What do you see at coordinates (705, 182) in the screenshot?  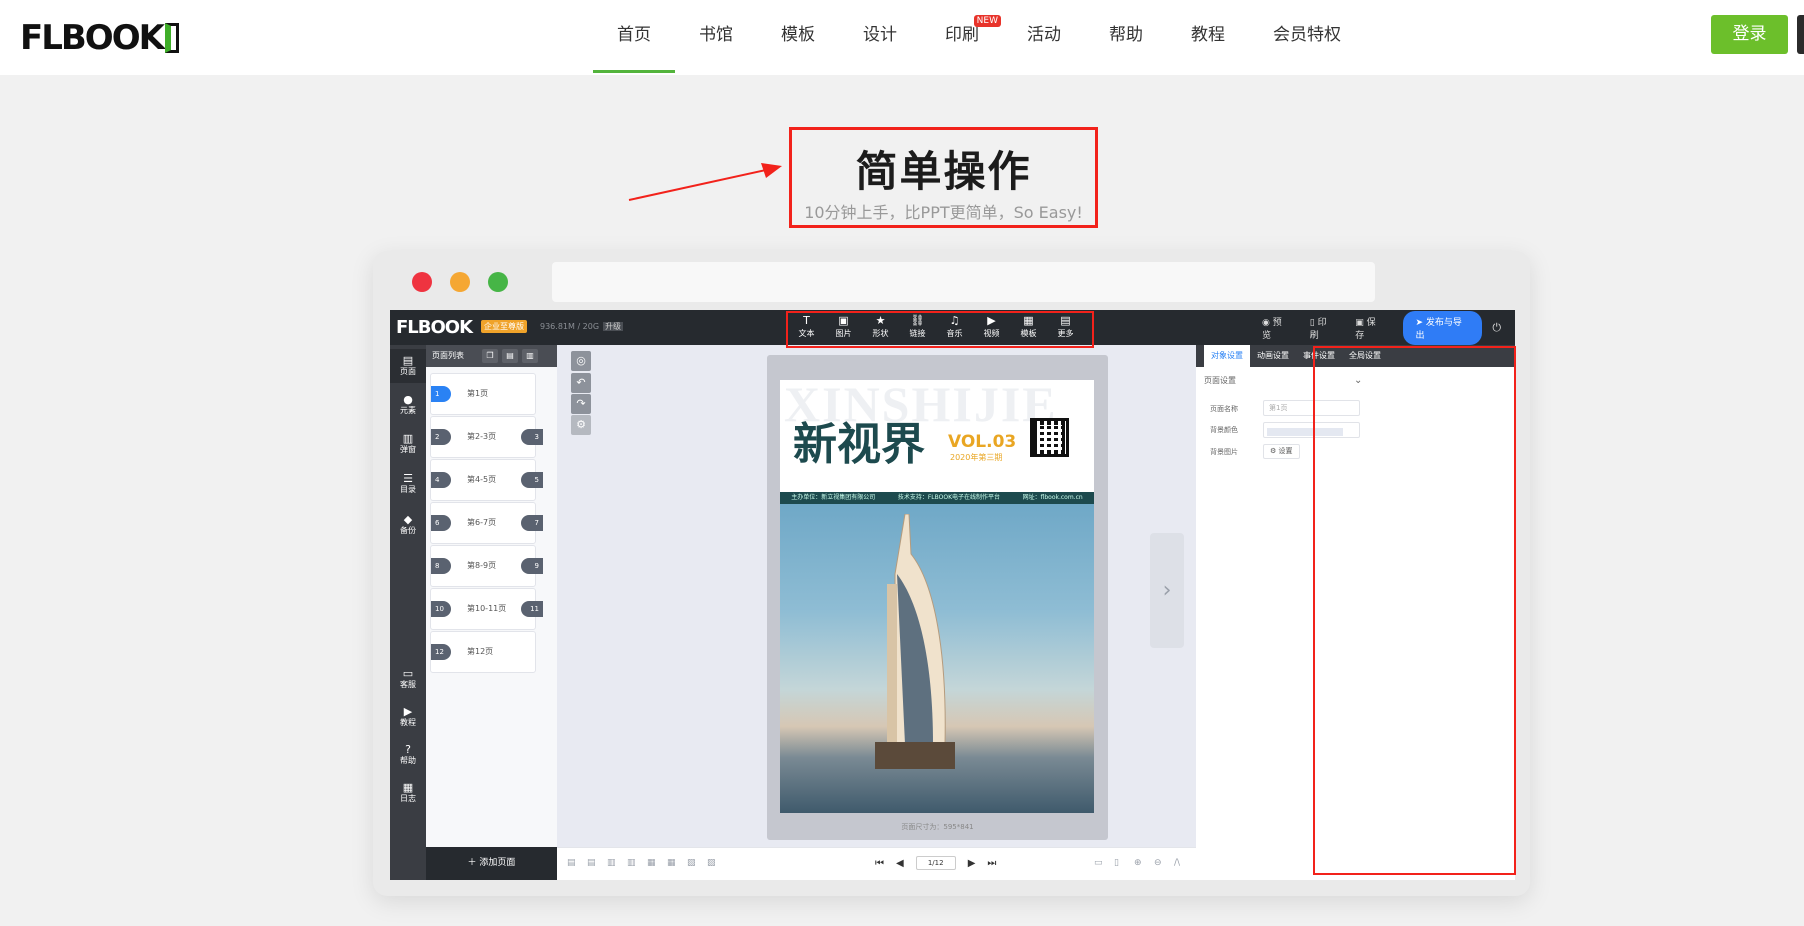 I see `arrow-to-title-icon` at bounding box center [705, 182].